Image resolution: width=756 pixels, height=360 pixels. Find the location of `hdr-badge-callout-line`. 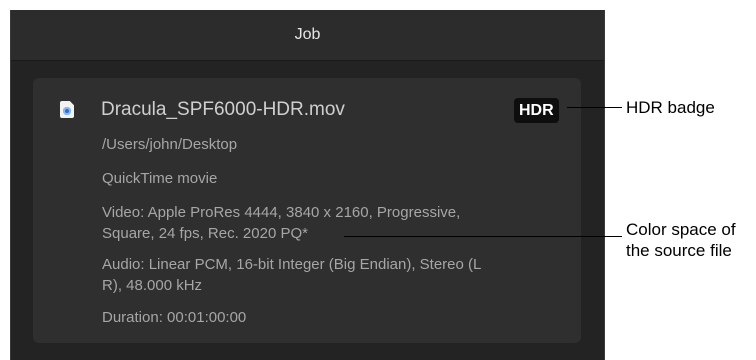

hdr-badge-callout-line is located at coordinates (594, 107).